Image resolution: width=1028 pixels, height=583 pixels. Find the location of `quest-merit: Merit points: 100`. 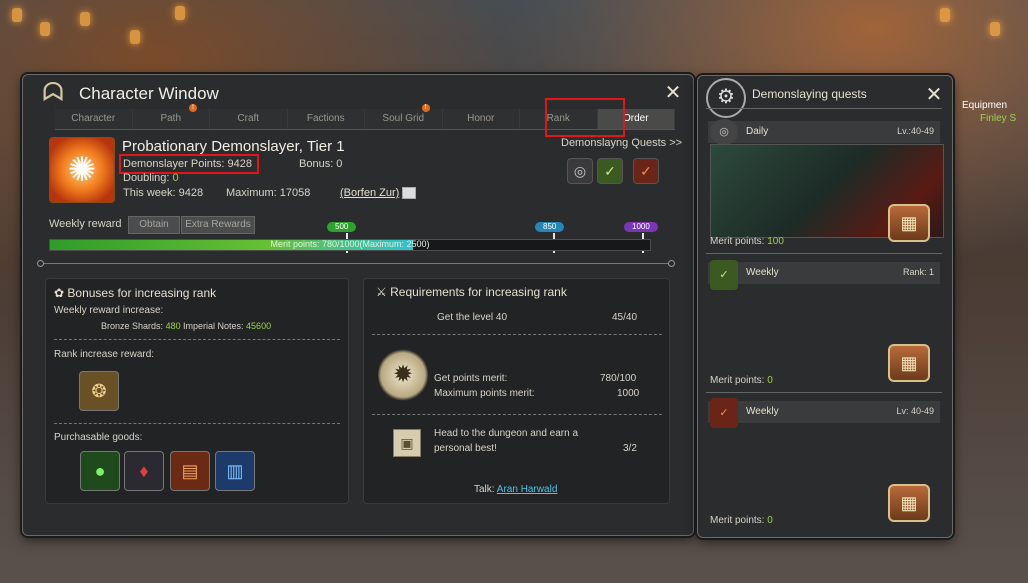

quest-merit: Merit points: 100 is located at coordinates (747, 241).